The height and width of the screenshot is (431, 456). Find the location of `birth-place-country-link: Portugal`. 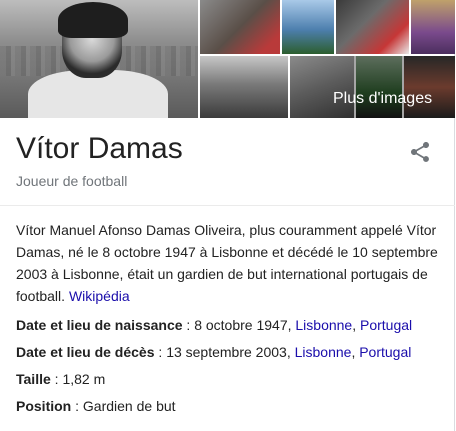

birth-place-country-link: Portugal is located at coordinates (386, 325).